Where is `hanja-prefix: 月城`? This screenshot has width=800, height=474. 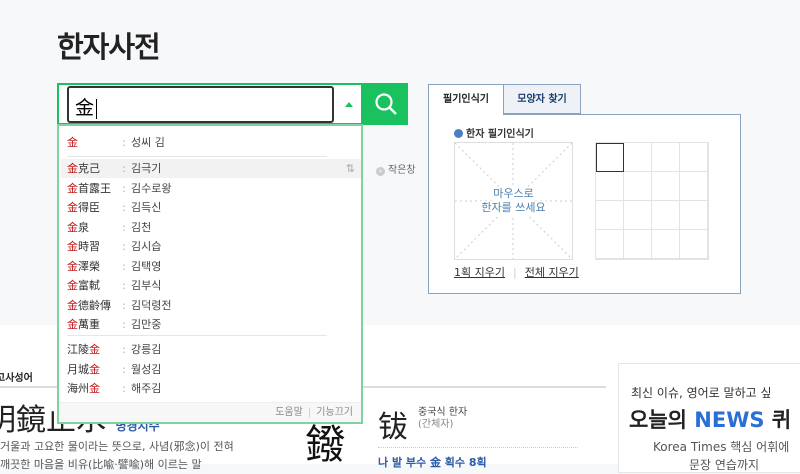 hanja-prefix: 月城 is located at coordinates (78, 369).